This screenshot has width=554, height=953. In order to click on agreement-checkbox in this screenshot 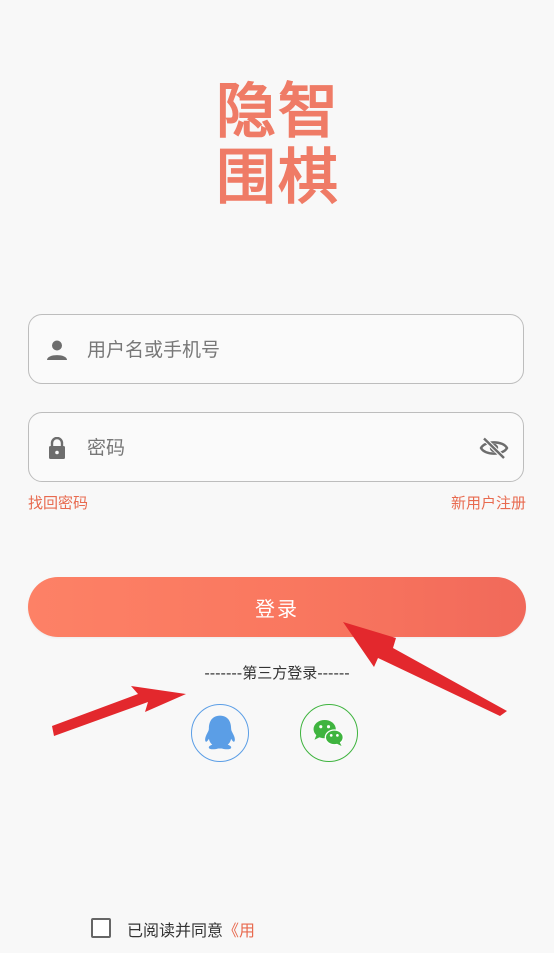, I will do `click(101, 928)`.